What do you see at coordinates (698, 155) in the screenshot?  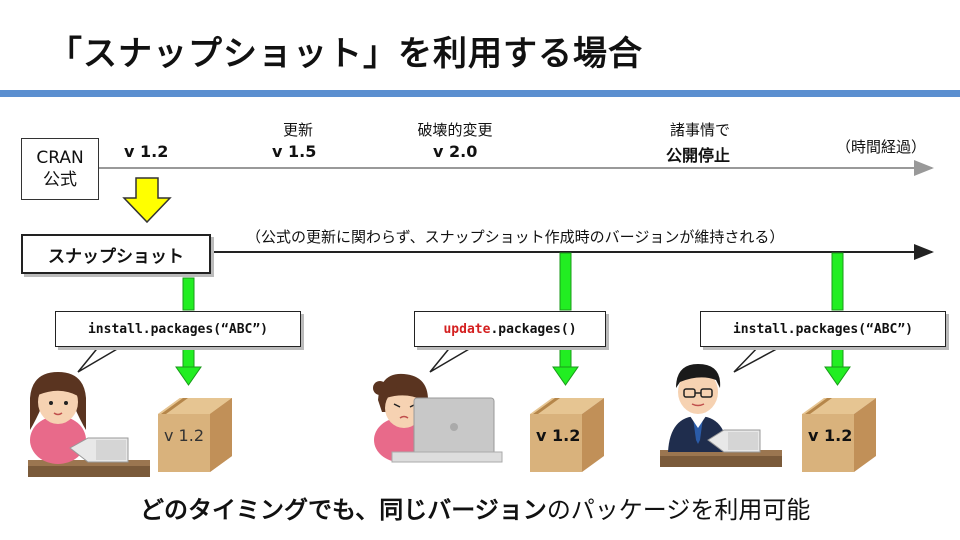 I see `unpublished-label: 公開停止` at bounding box center [698, 155].